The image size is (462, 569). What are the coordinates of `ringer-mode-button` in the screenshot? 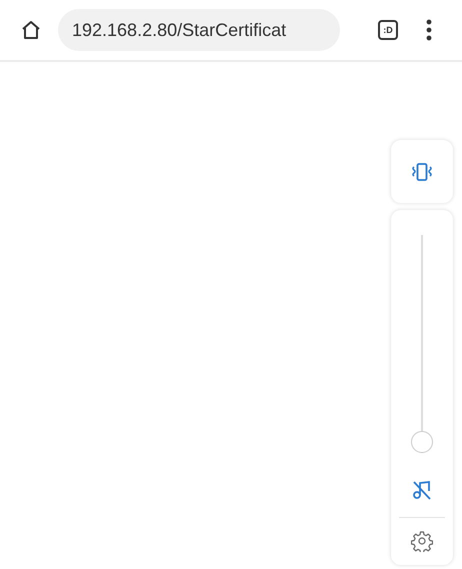 It's located at (422, 171).